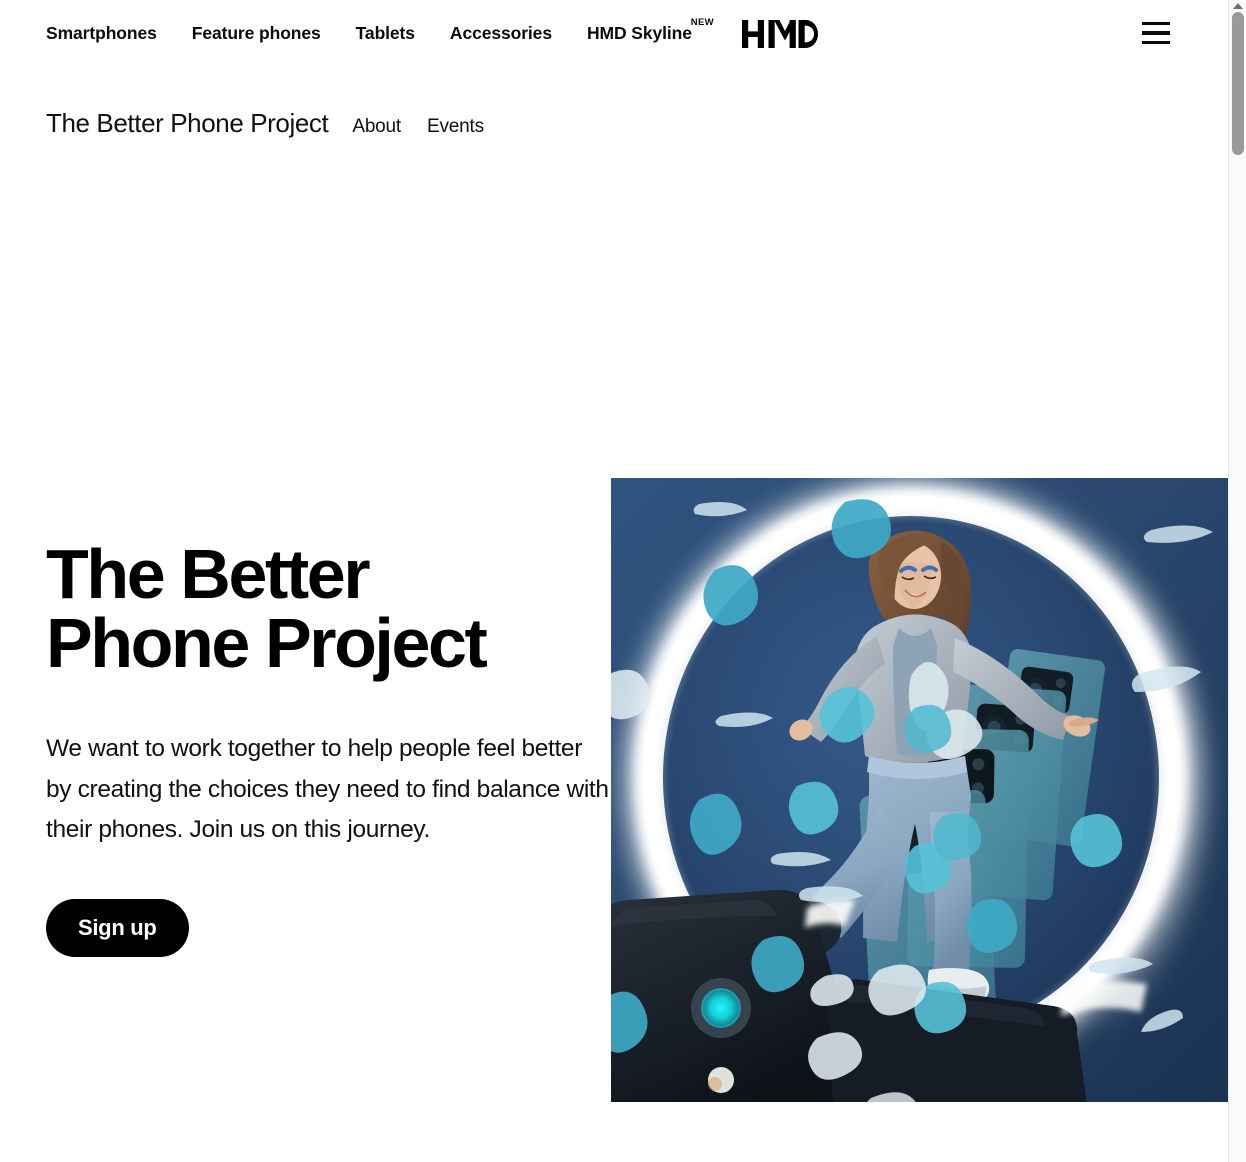 The image size is (1246, 1162). What do you see at coordinates (1238, 83) in the screenshot?
I see `scrollbar-thumb` at bounding box center [1238, 83].